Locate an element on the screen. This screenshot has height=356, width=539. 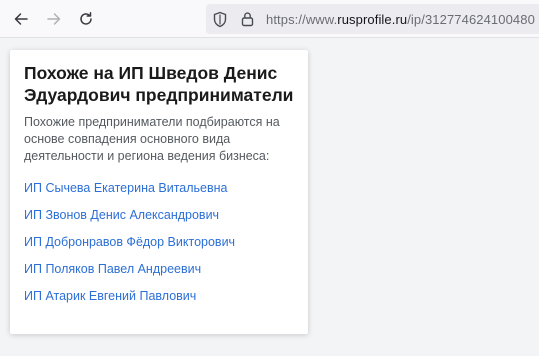
entrepreneur-link: ИП Сычева Екатерина Витальевна is located at coordinates (126, 188).